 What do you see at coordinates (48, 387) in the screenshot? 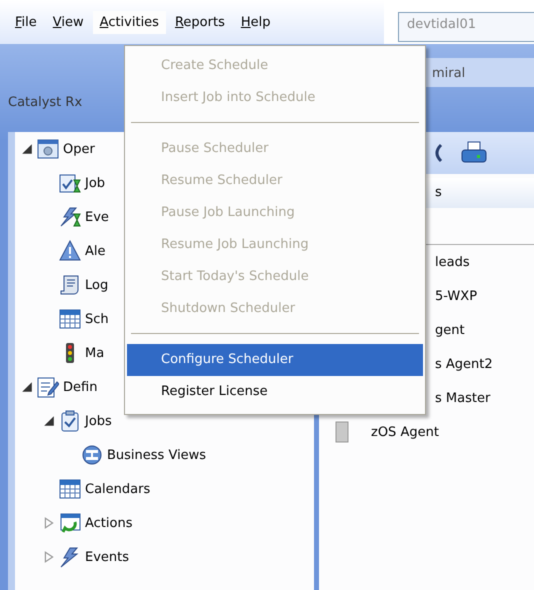
I see `form-edit-icon` at bounding box center [48, 387].